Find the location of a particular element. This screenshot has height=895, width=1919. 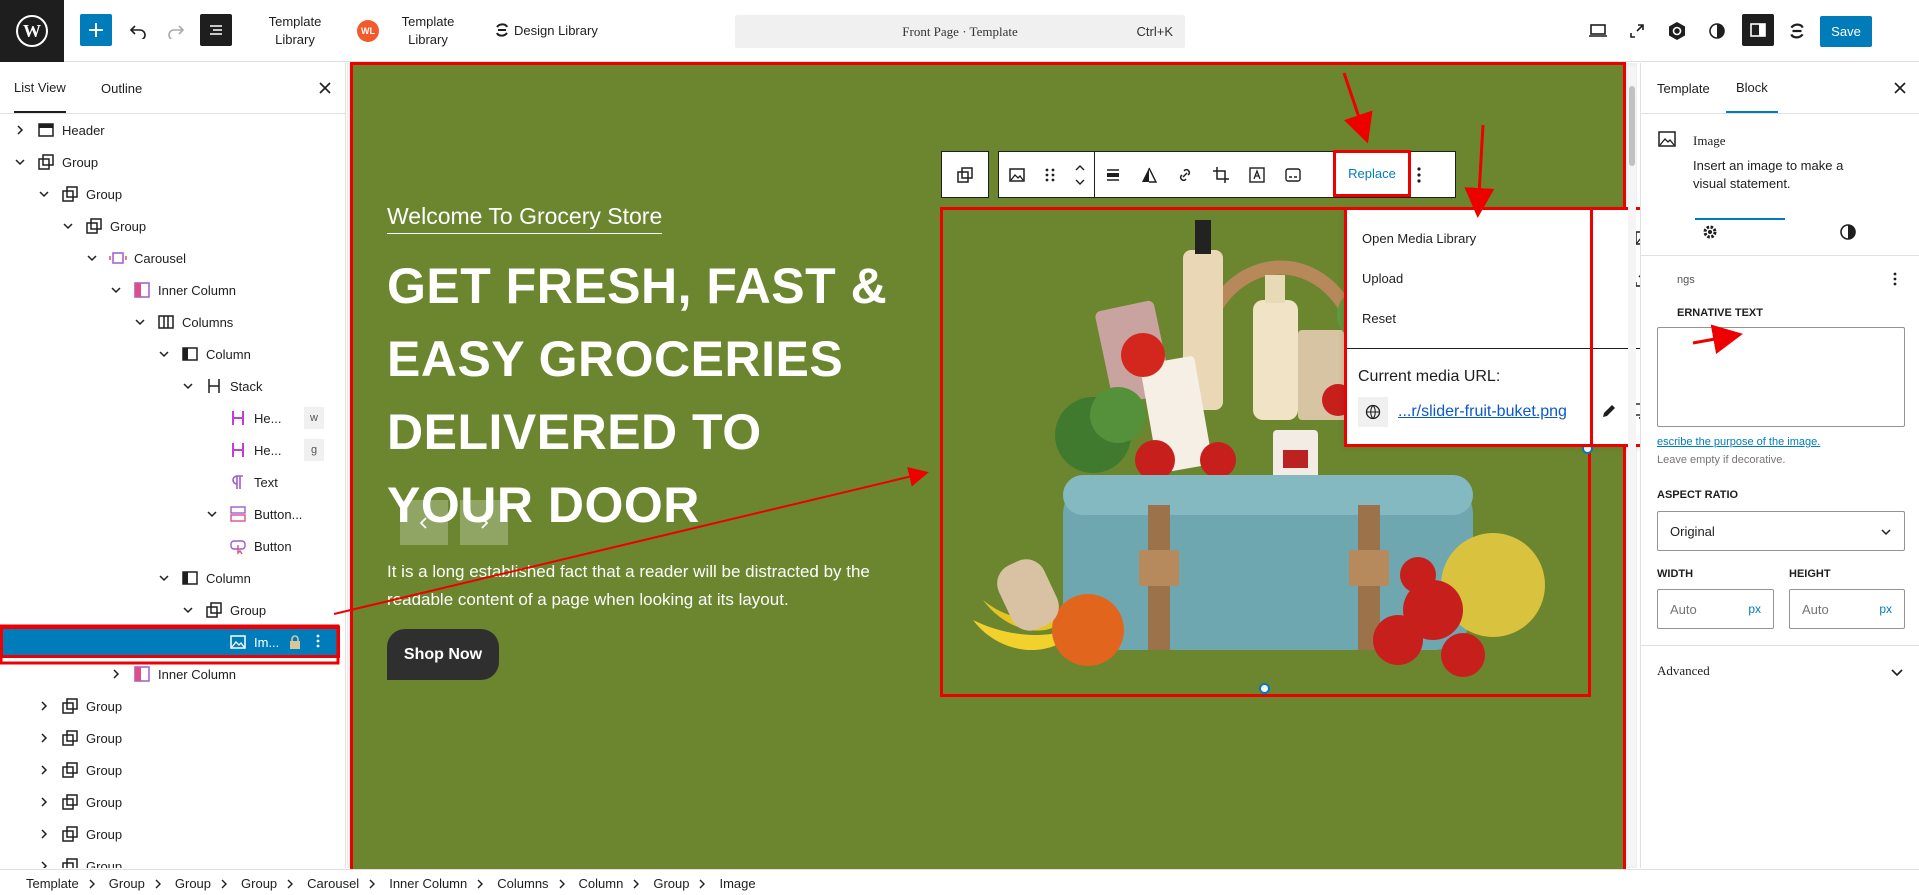

design-library-button: Design Library is located at coordinates (556, 31).